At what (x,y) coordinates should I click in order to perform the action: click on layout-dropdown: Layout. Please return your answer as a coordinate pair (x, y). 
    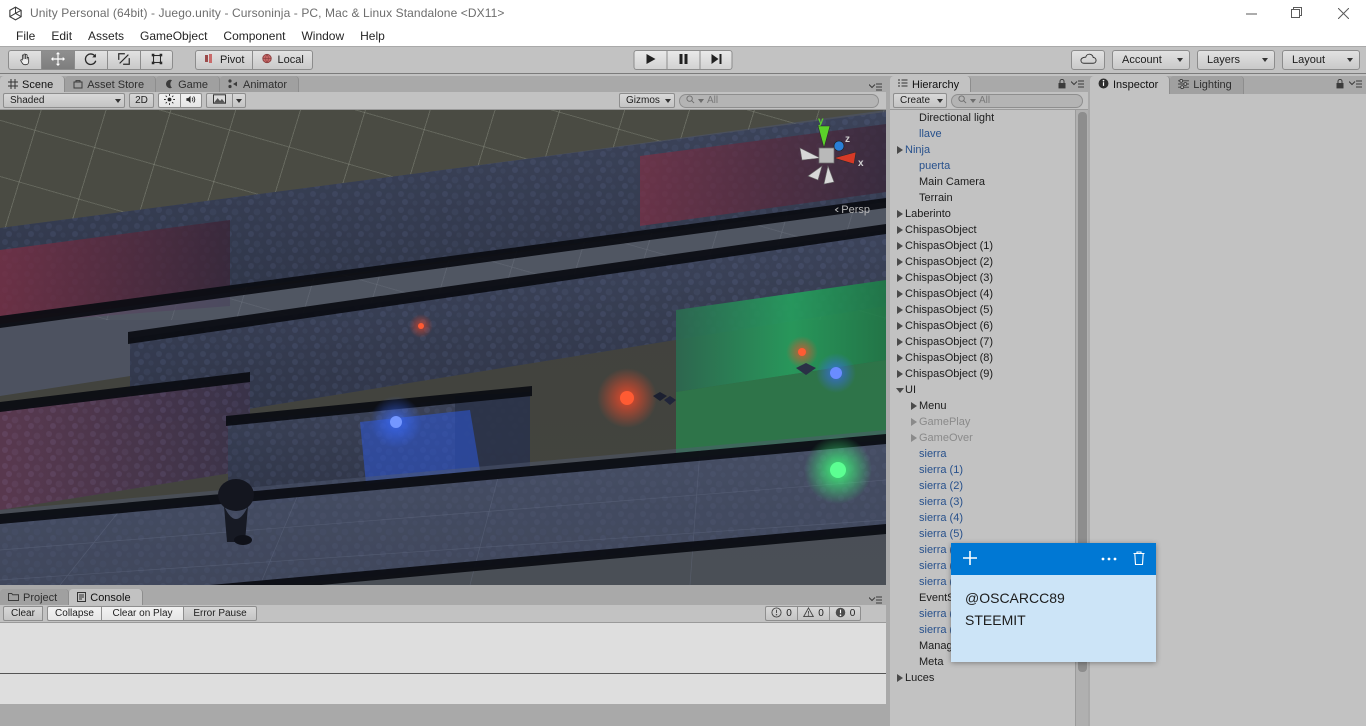
    Looking at the image, I should click on (1321, 60).